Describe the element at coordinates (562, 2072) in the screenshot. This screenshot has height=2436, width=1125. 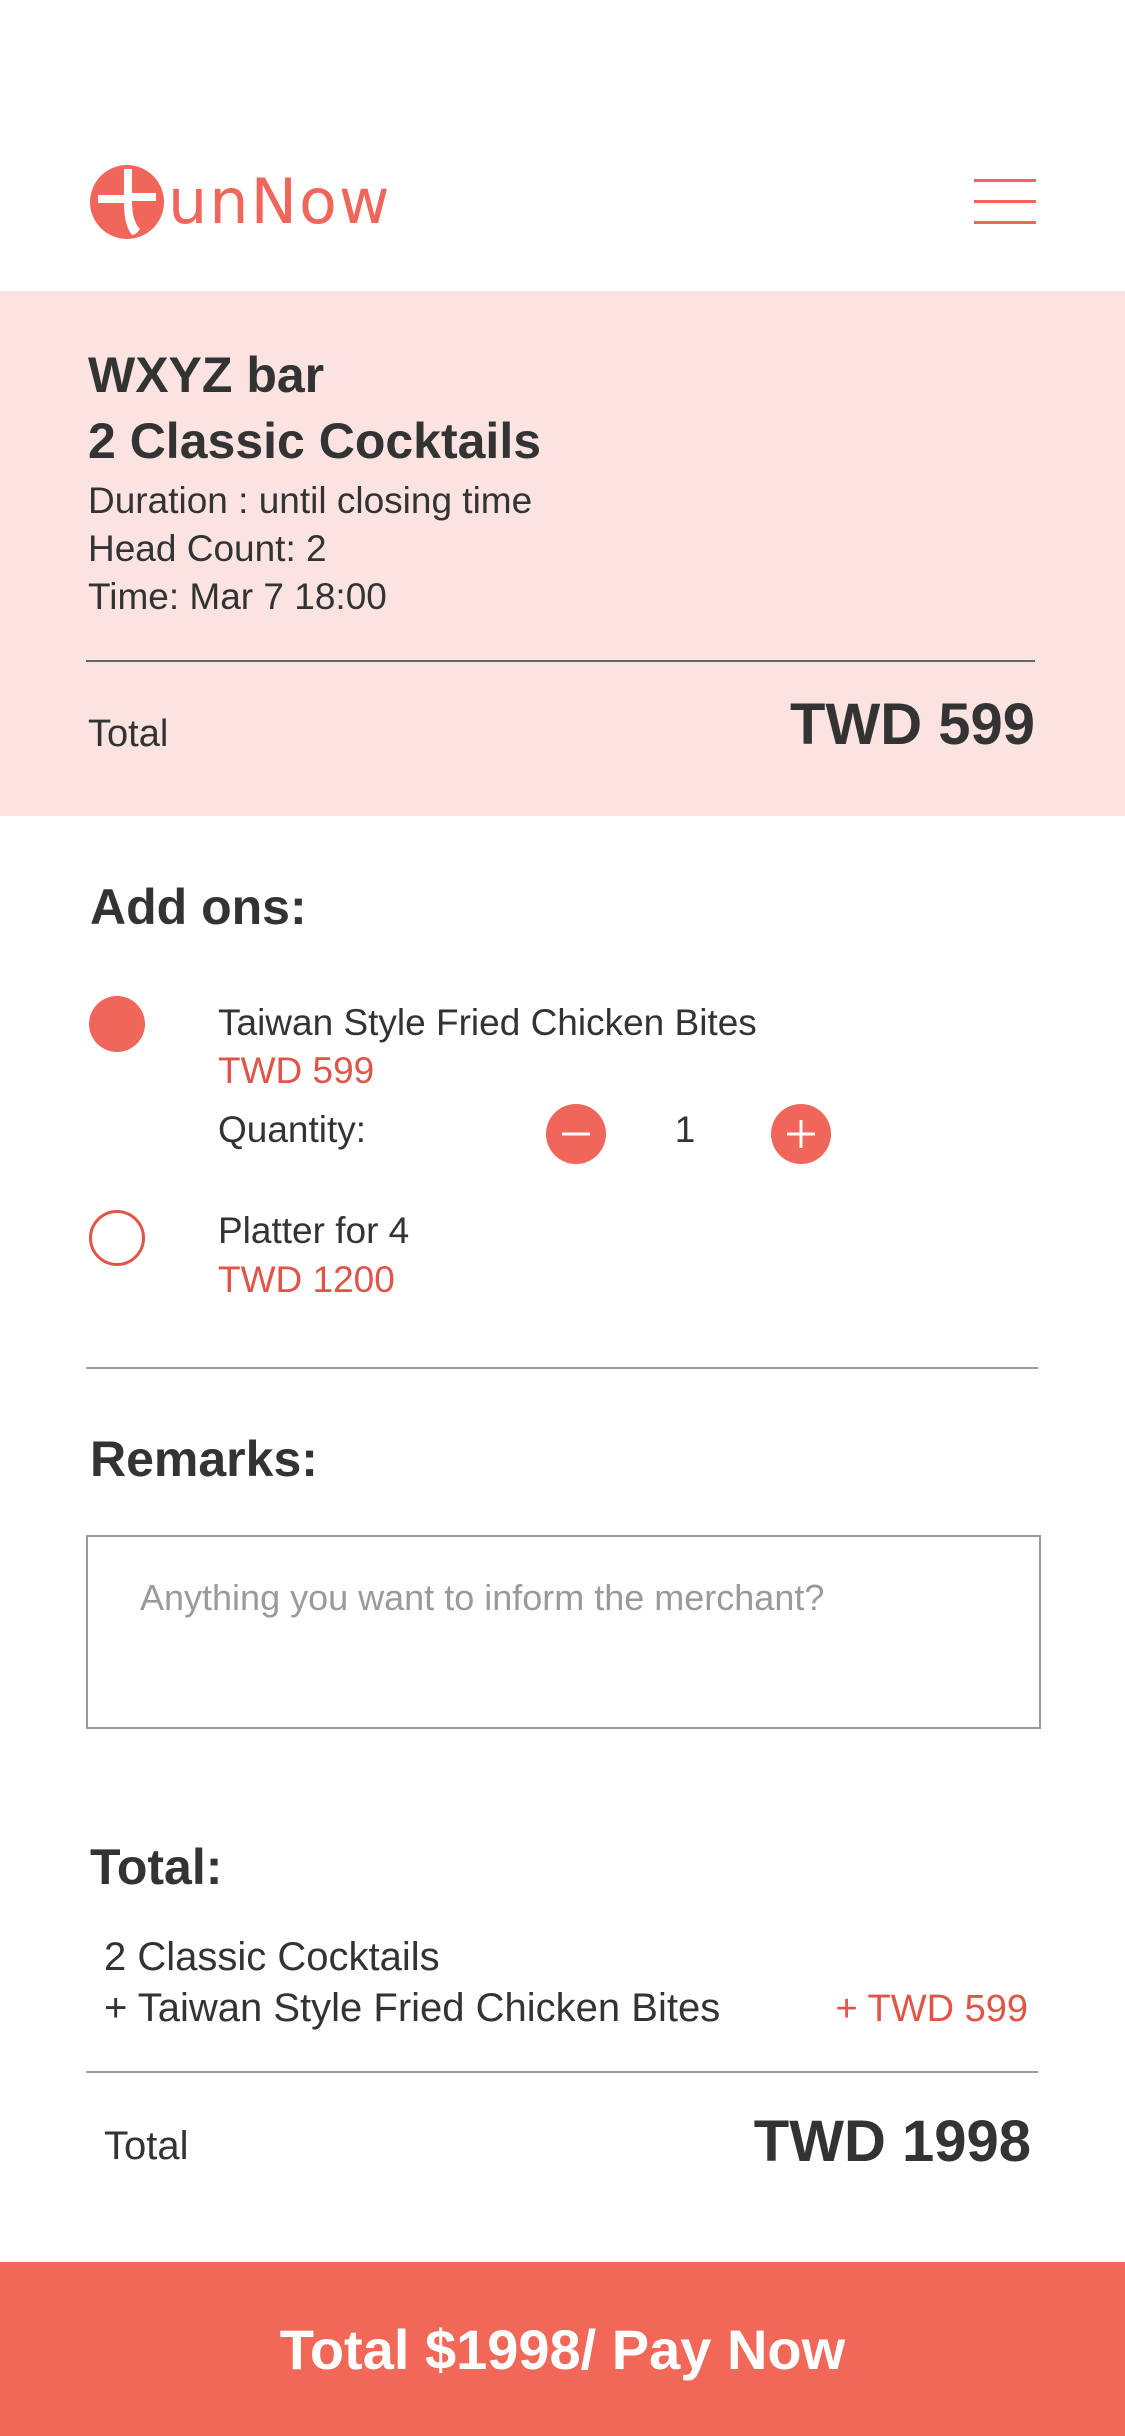
I see `total-divider` at that location.